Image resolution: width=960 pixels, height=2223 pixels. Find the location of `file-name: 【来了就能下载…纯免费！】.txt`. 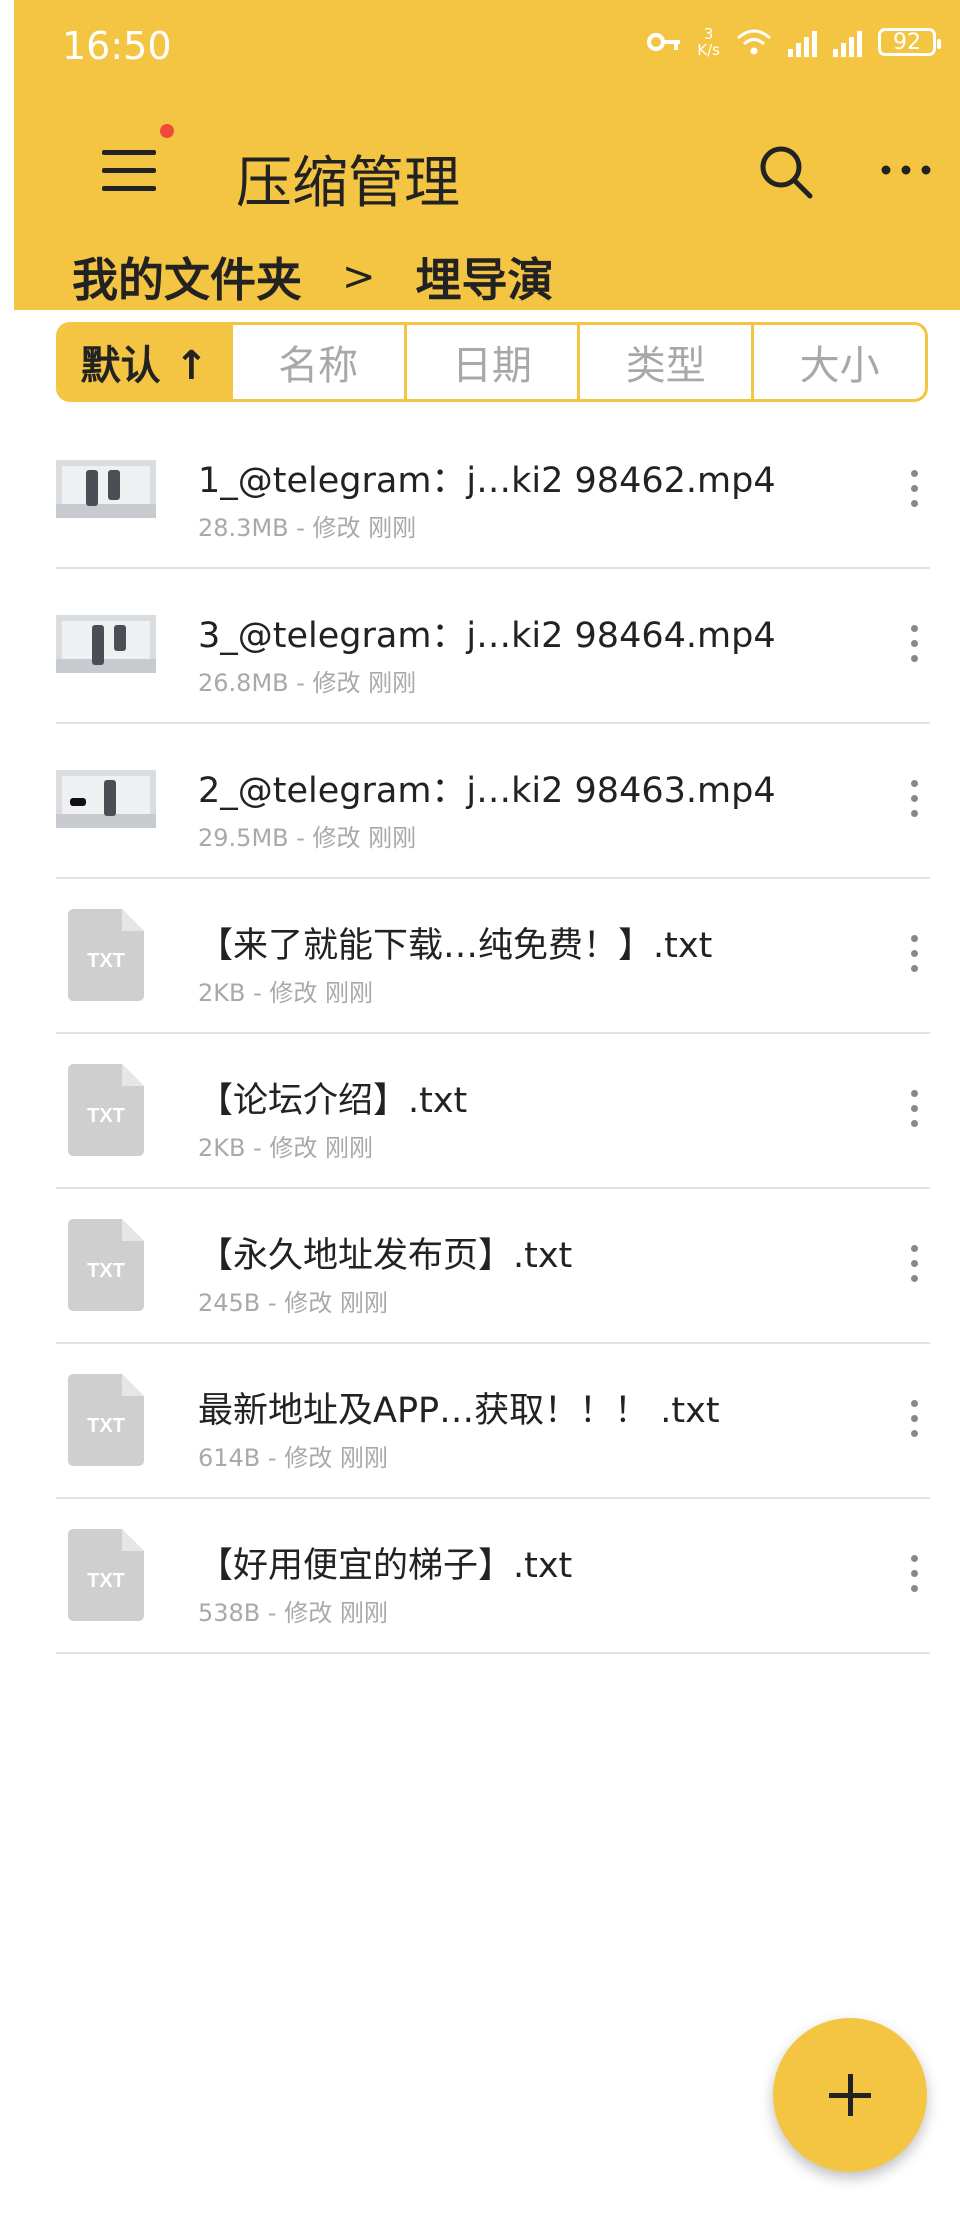

file-name: 【来了就能下载…纯免费！】.txt is located at coordinates (455, 946).